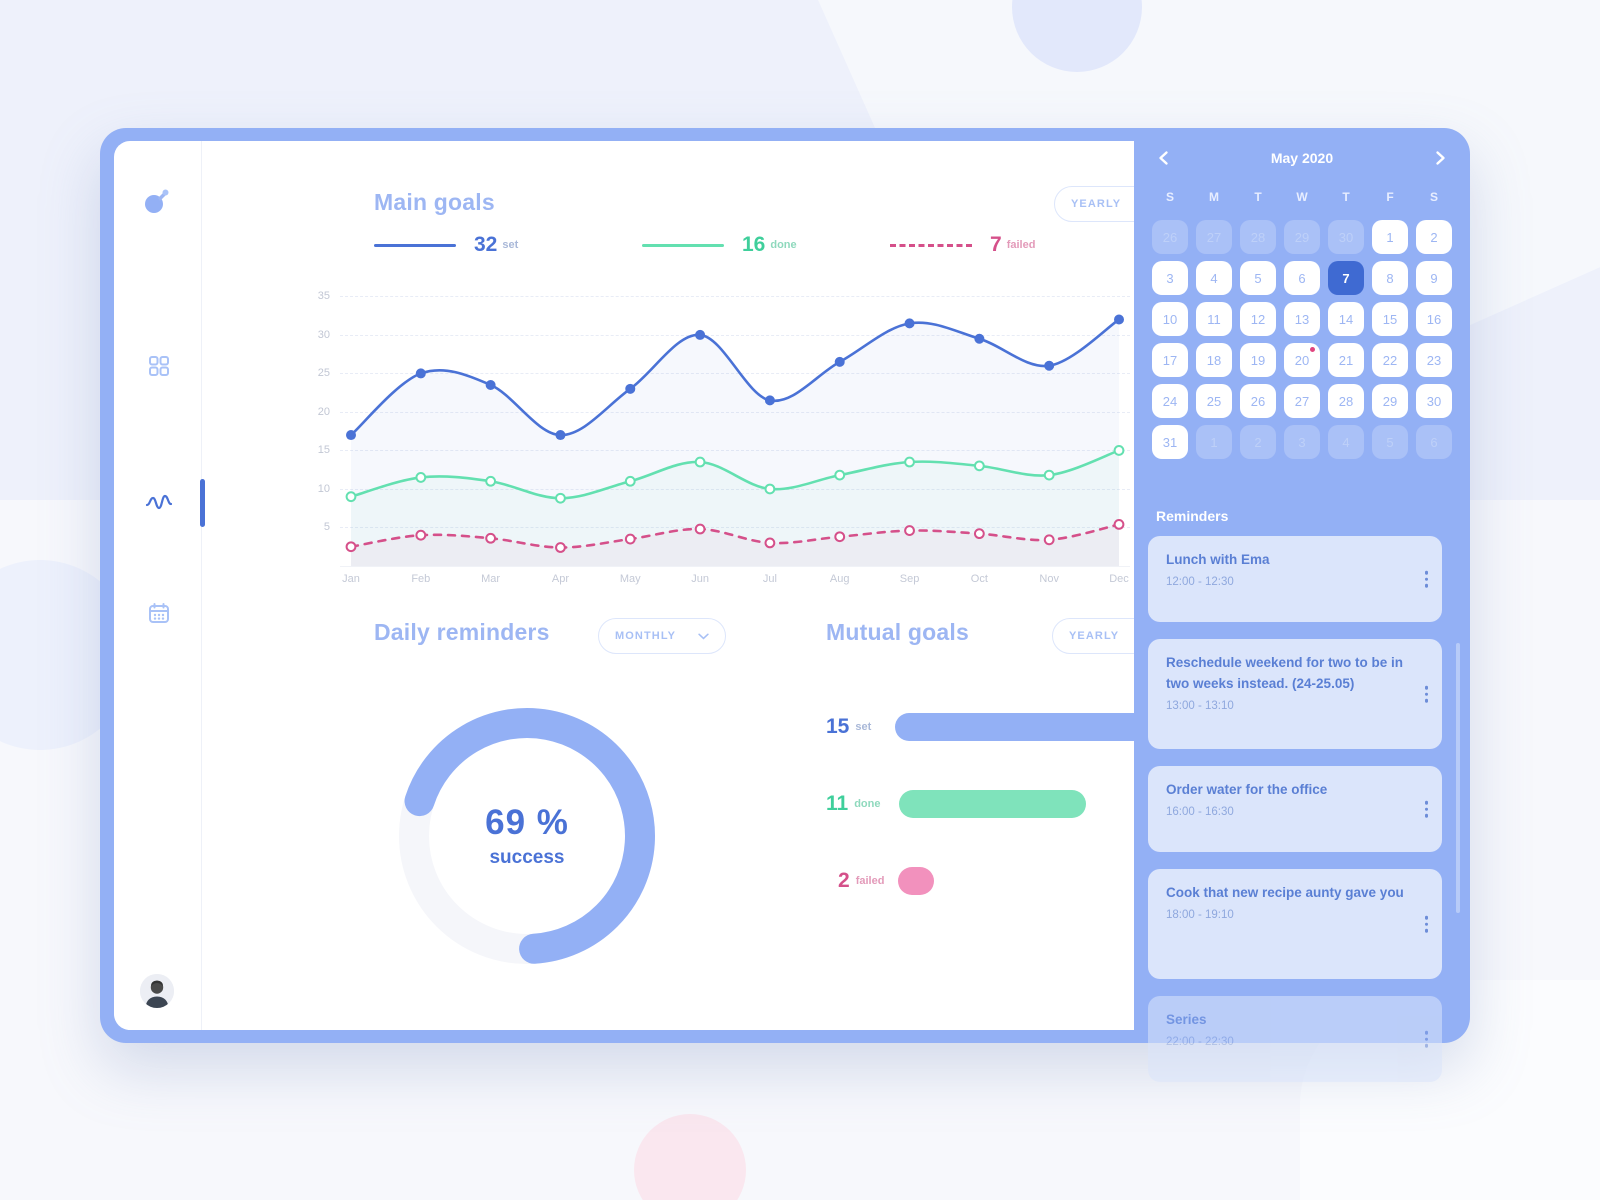 This screenshot has width=1600, height=1200. What do you see at coordinates (1295, 809) in the screenshot?
I see `reminder-card: Order water for the office 16:00 - 16:30` at bounding box center [1295, 809].